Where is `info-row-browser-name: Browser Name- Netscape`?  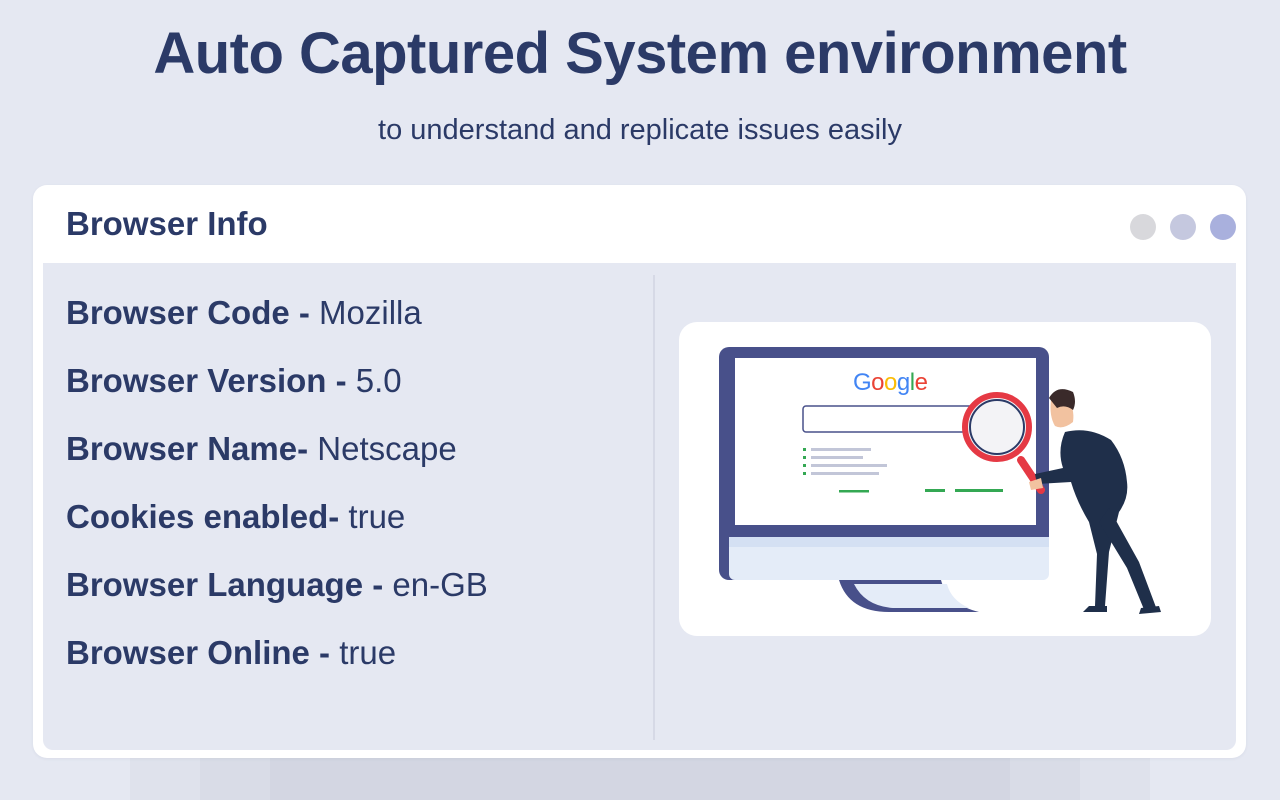 info-row-browser-name: Browser Name- Netscape is located at coordinates (277, 449).